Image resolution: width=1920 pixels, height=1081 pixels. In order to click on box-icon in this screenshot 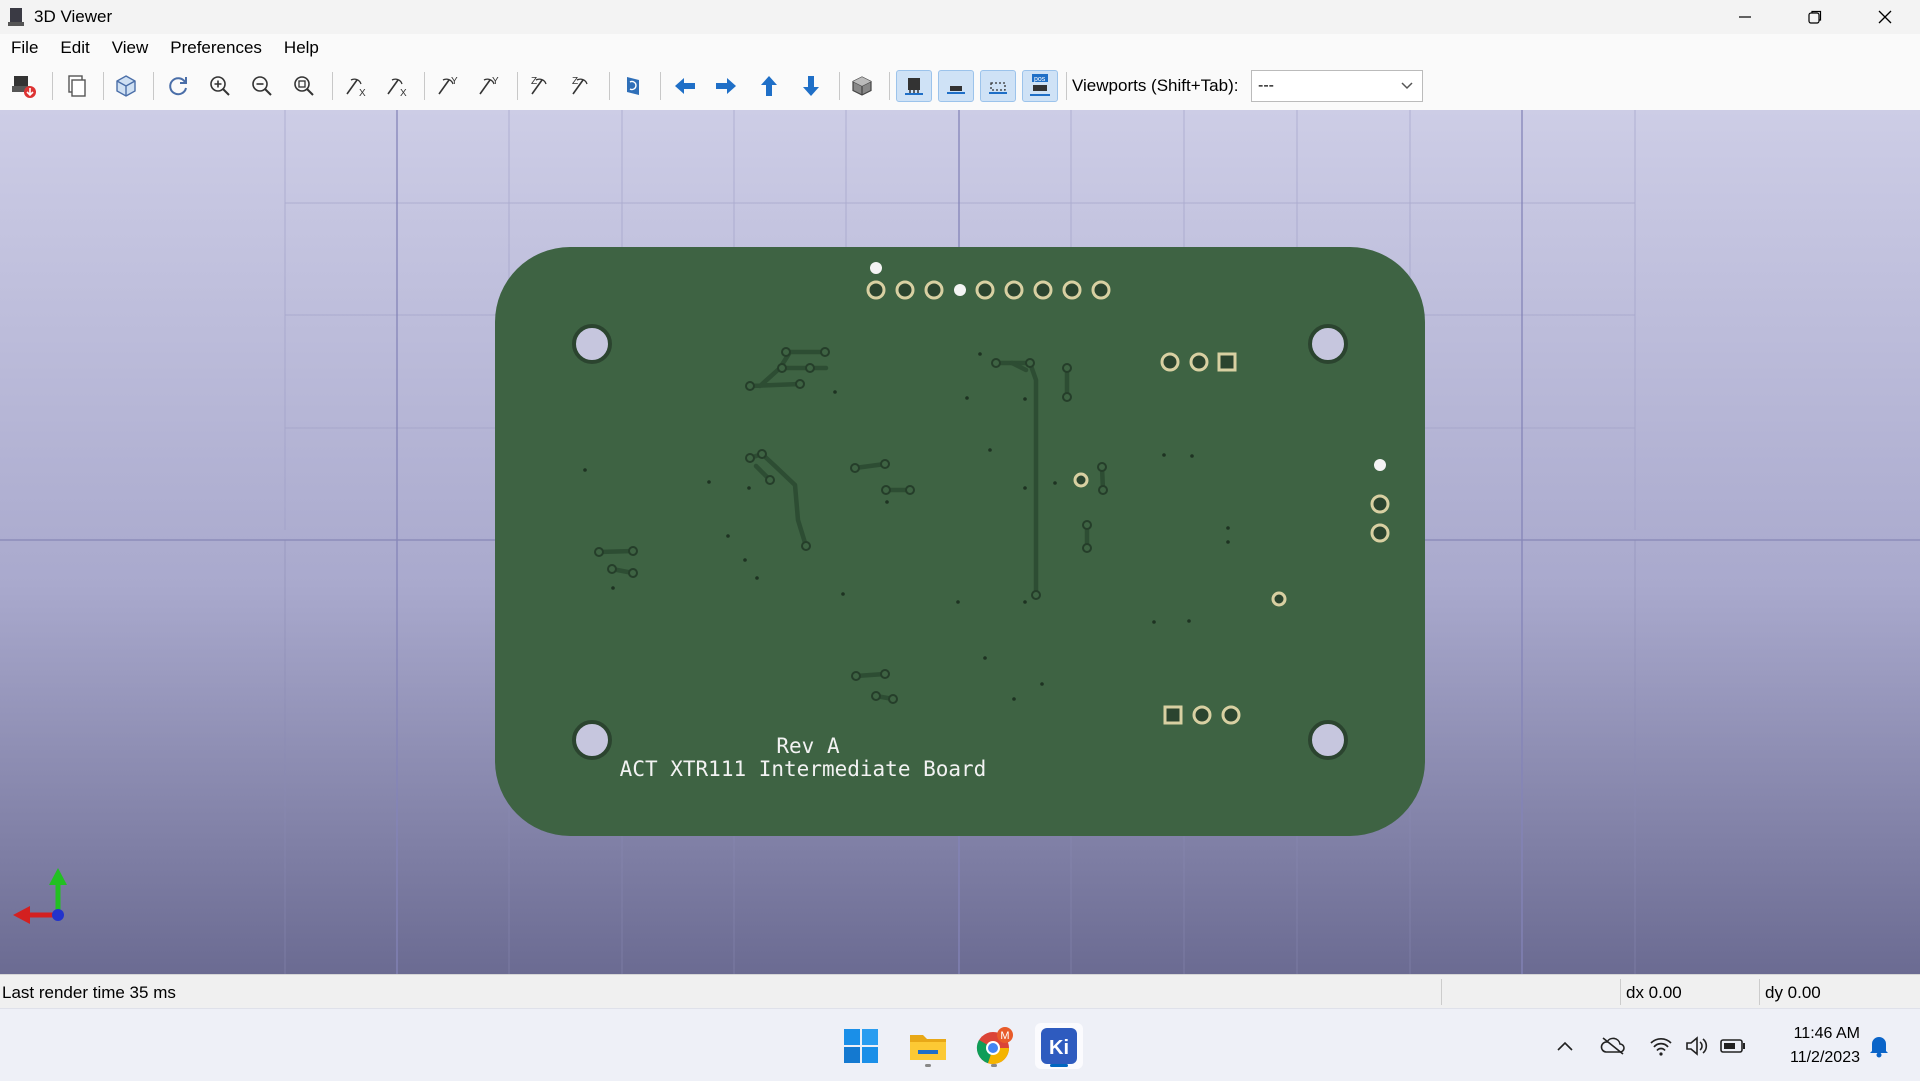, I will do `click(862, 86)`.